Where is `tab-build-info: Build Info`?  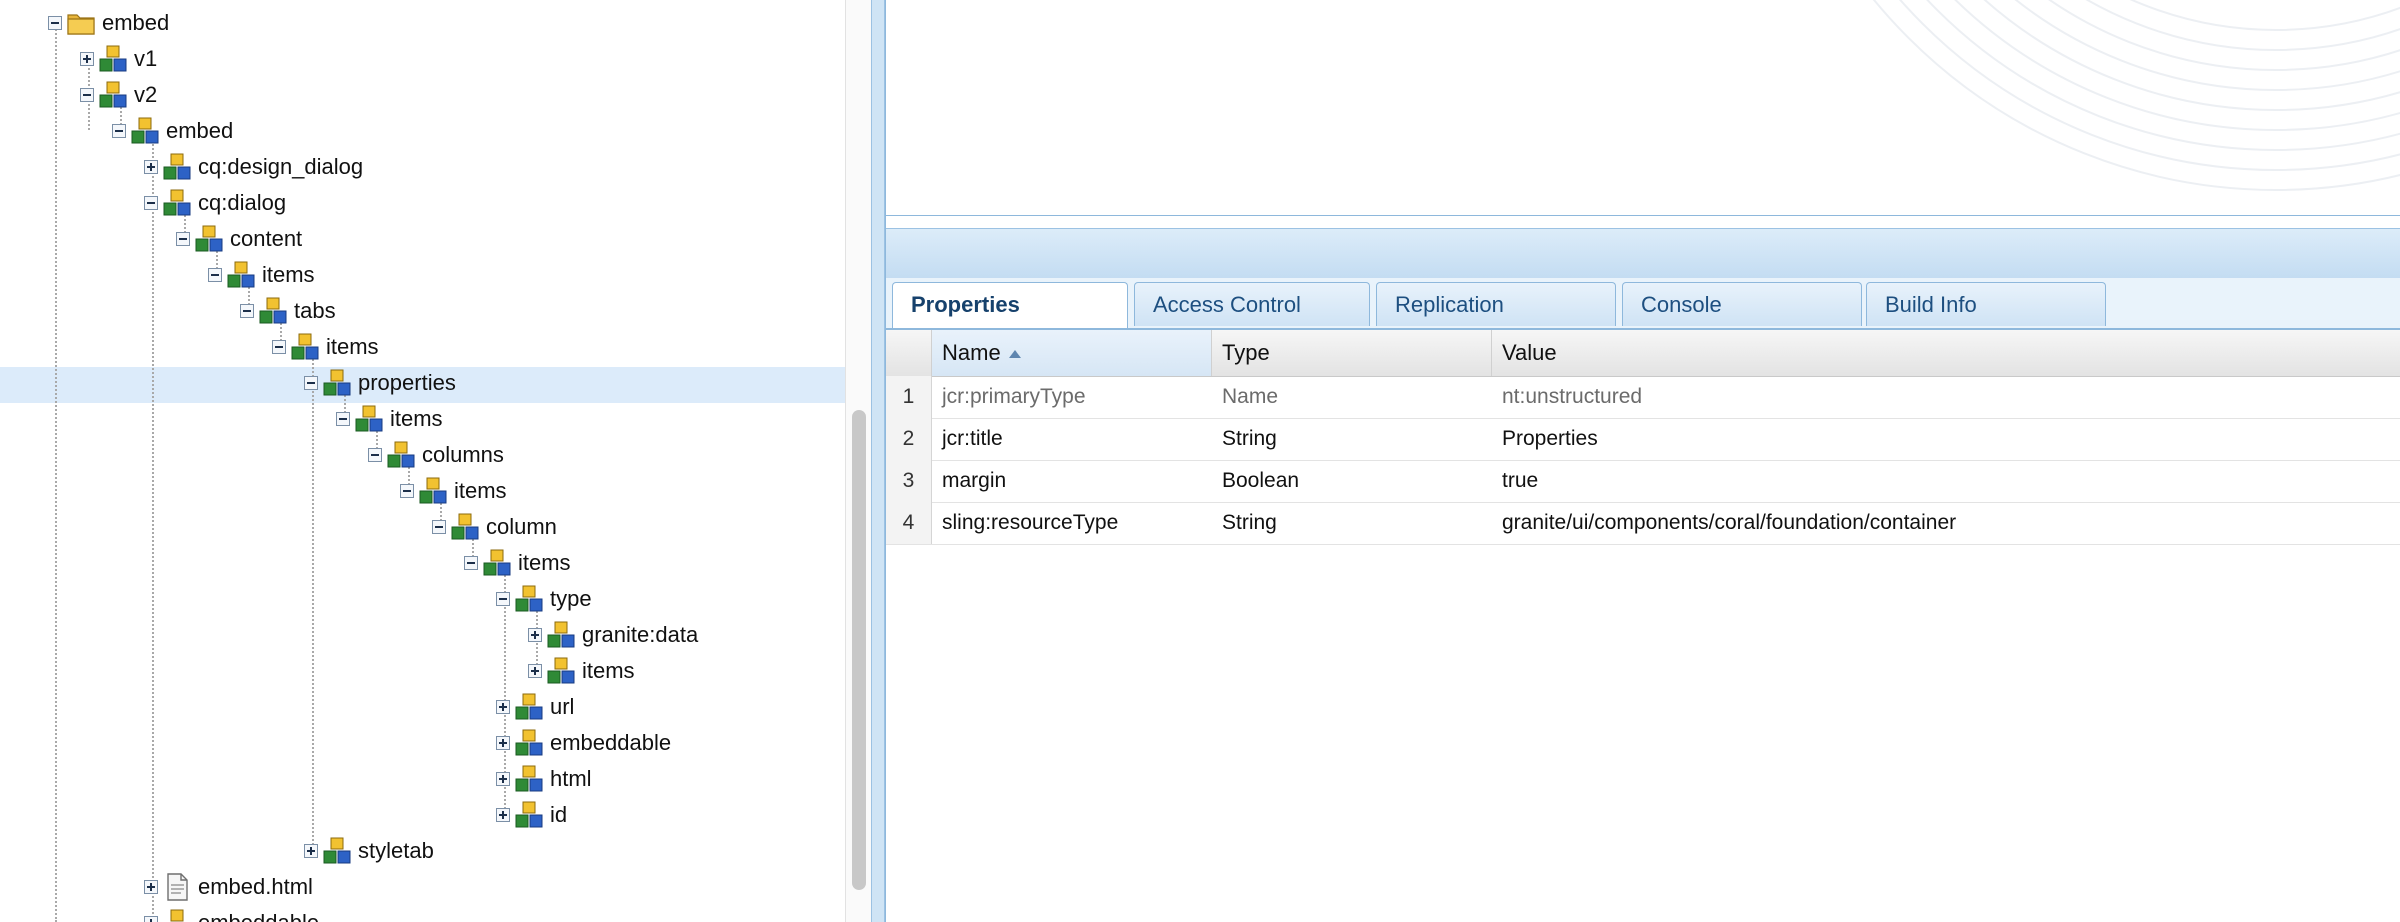
tab-build-info: Build Info is located at coordinates (1986, 304).